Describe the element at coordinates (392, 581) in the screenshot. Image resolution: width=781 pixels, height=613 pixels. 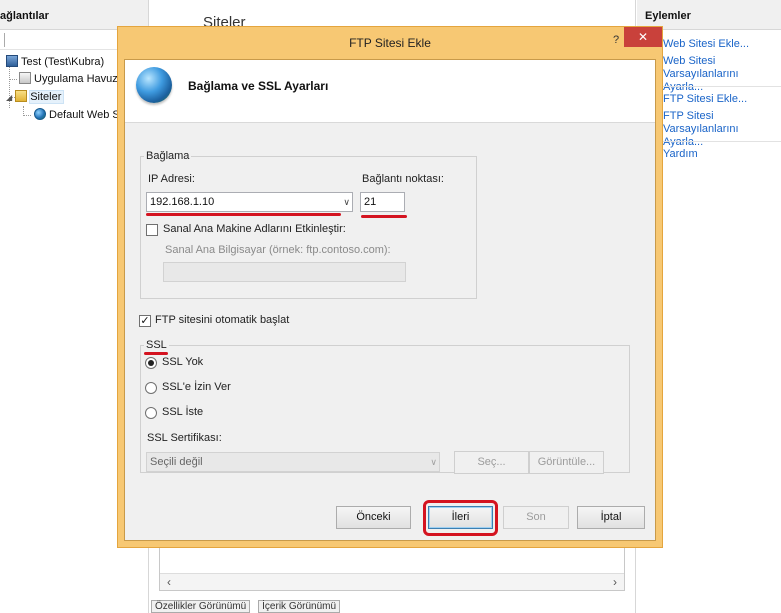
I see `horizontal-scrollbar: ‹ ›` at that location.